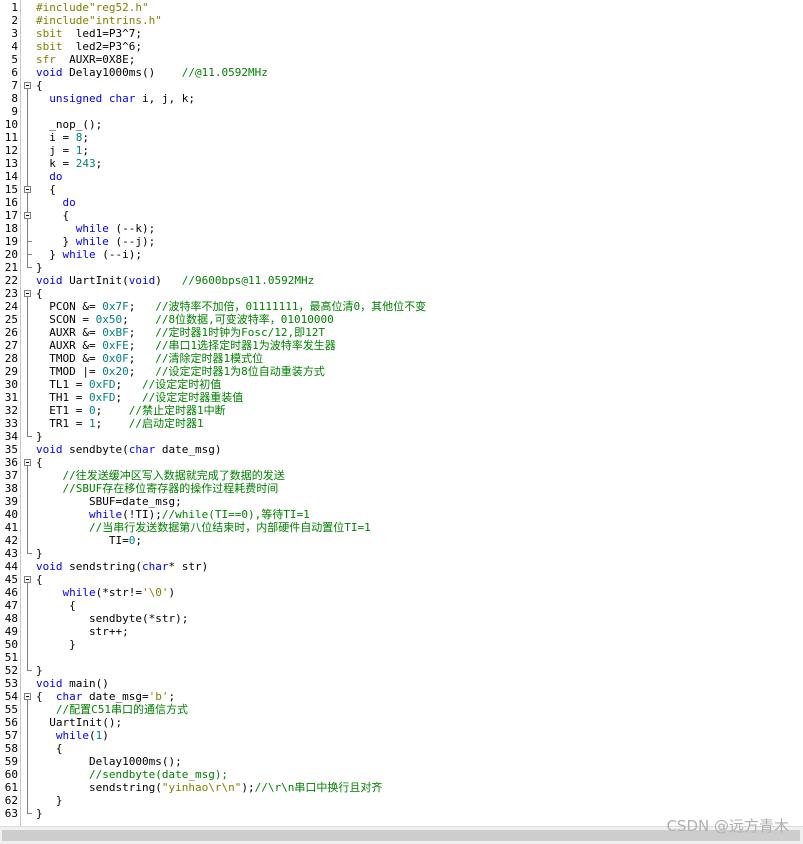 The height and width of the screenshot is (844, 803). Describe the element at coordinates (401, 423) in the screenshot. I see `code-line: 33 TR1 = 1; //启动定时器1` at that location.